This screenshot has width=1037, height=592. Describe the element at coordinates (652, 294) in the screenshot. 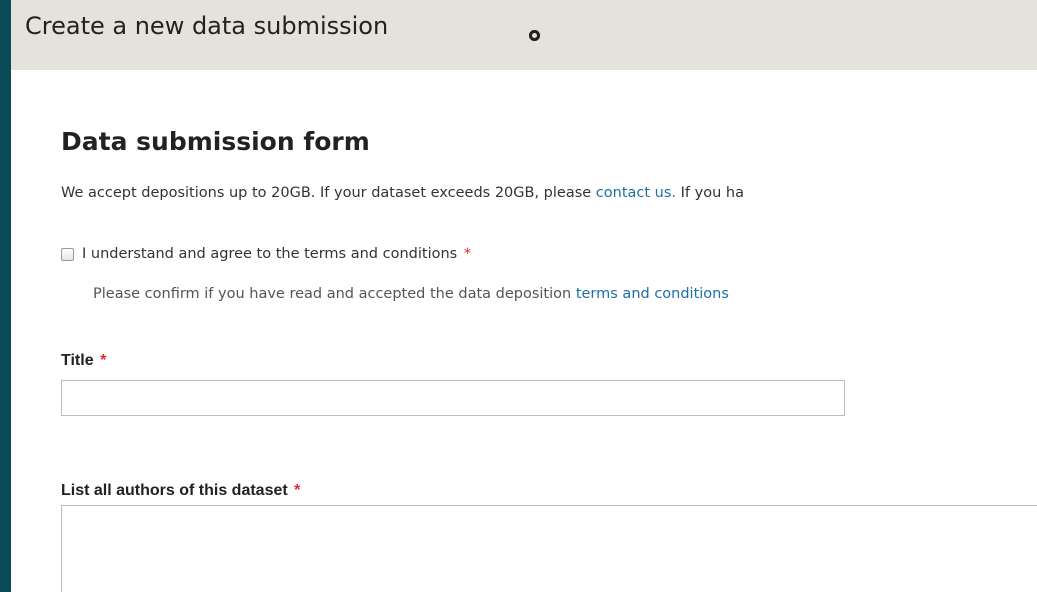

I see `terms-and-conditions-link: terms and conditions` at that location.